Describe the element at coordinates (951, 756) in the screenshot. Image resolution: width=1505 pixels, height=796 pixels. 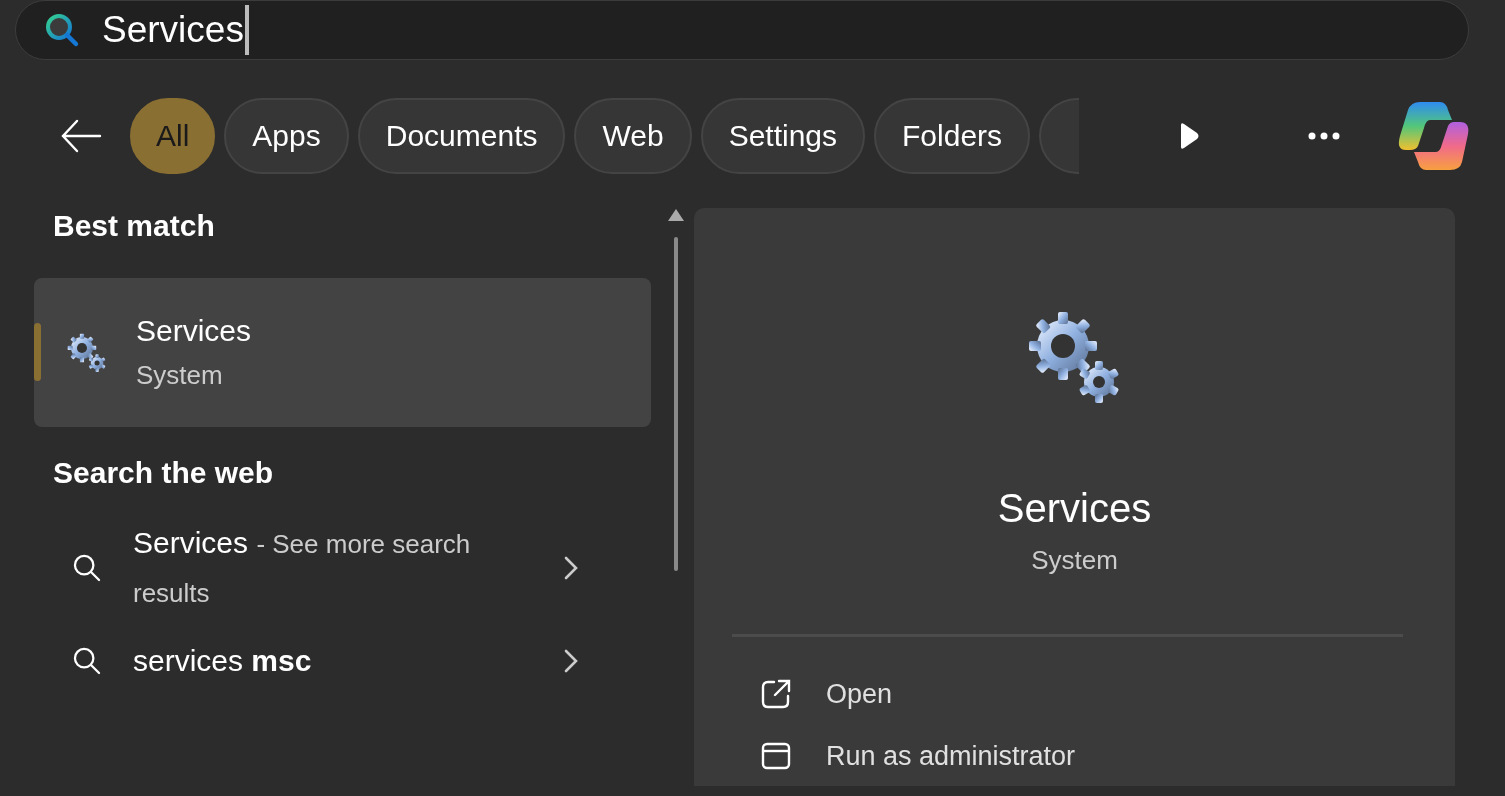
I see `action-link: Run as administrator` at that location.